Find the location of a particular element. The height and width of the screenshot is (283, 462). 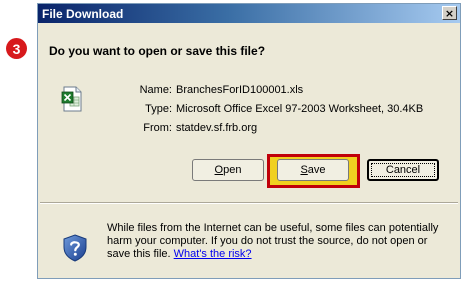

close-button: × is located at coordinates (449, 13).